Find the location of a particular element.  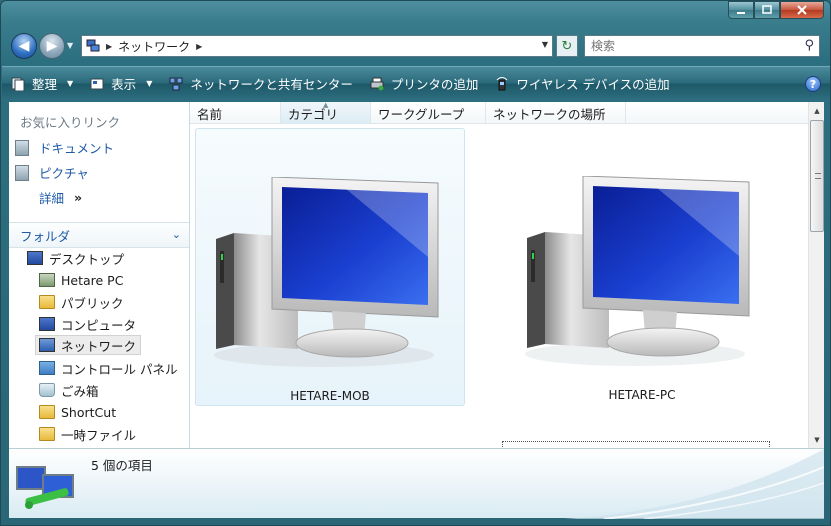

network-sharing-center-button: ネットワークと共有センター is located at coordinates (260, 83).